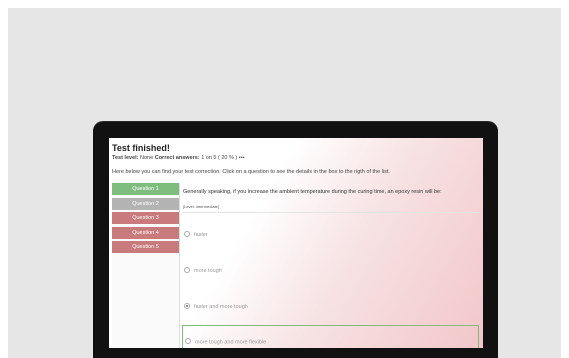 This screenshot has width=569, height=358. Describe the element at coordinates (330, 271) in the screenshot. I see `answer-option: more tough` at that location.